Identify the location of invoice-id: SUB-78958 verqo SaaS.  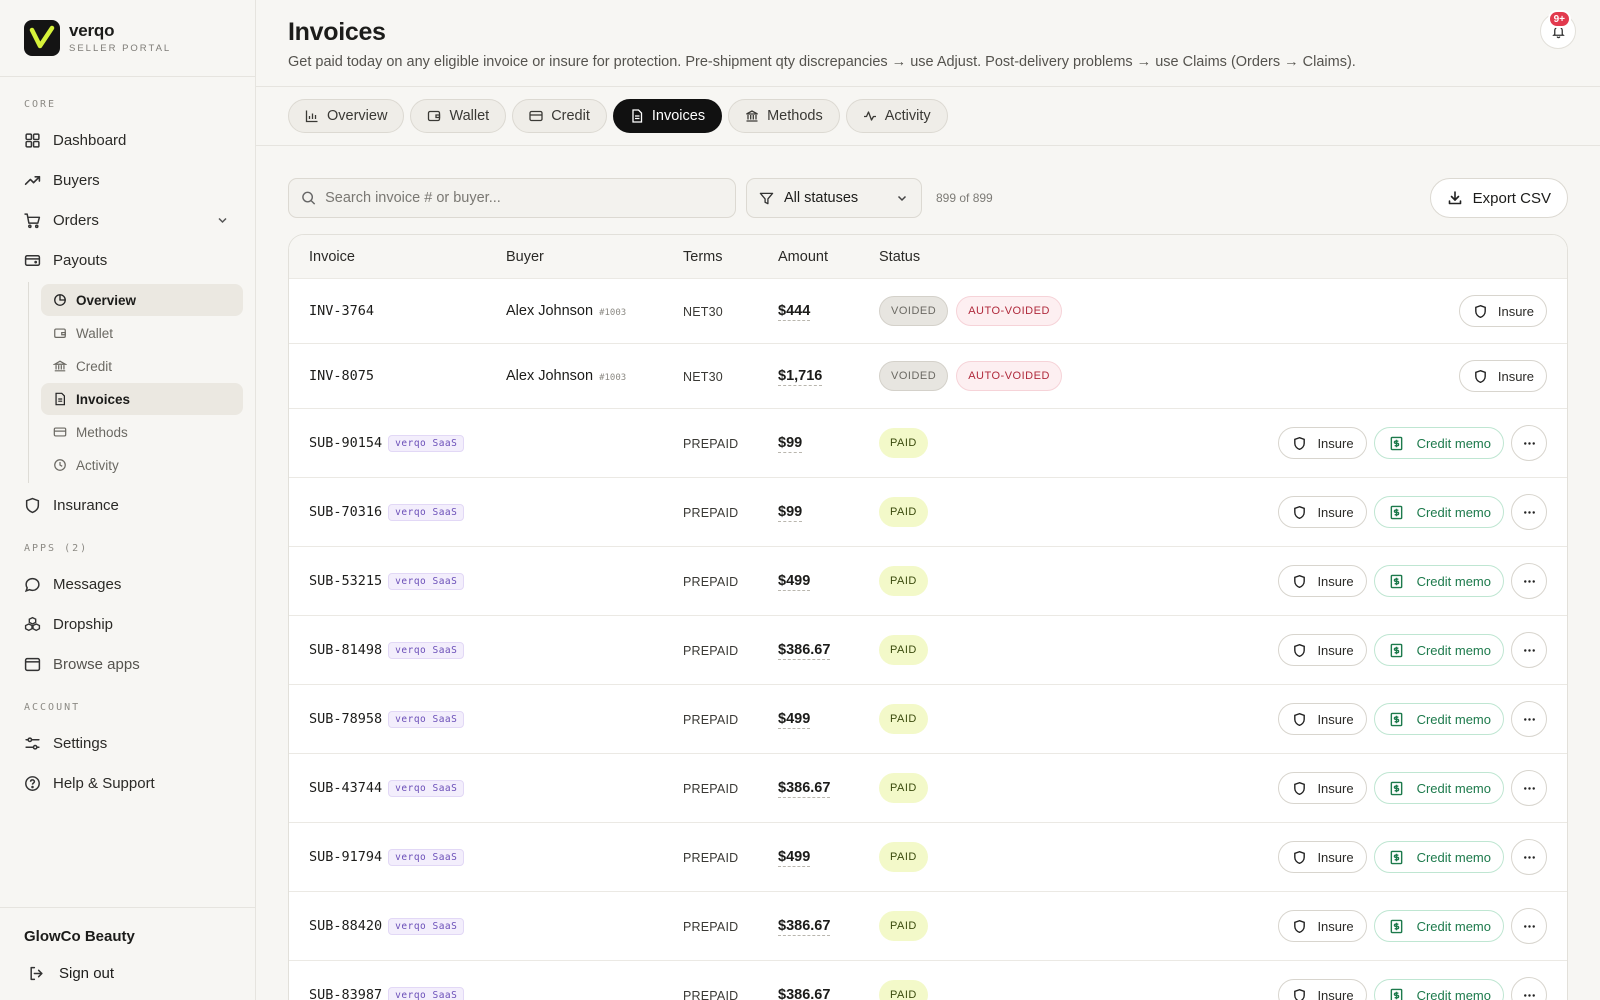
(407, 719).